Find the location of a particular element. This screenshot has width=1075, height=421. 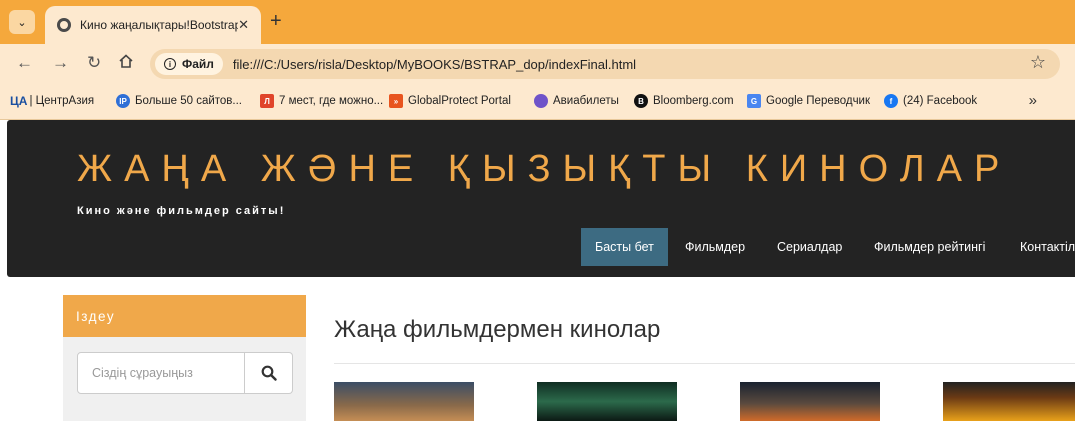

bloomberg-icon: B is located at coordinates (641, 101).